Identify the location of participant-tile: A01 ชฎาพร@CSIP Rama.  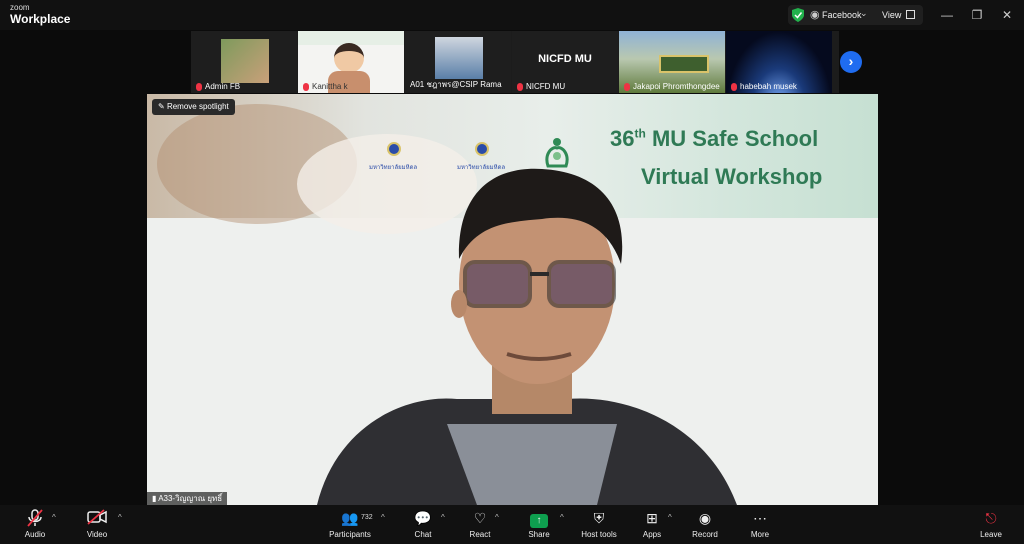
(458, 62).